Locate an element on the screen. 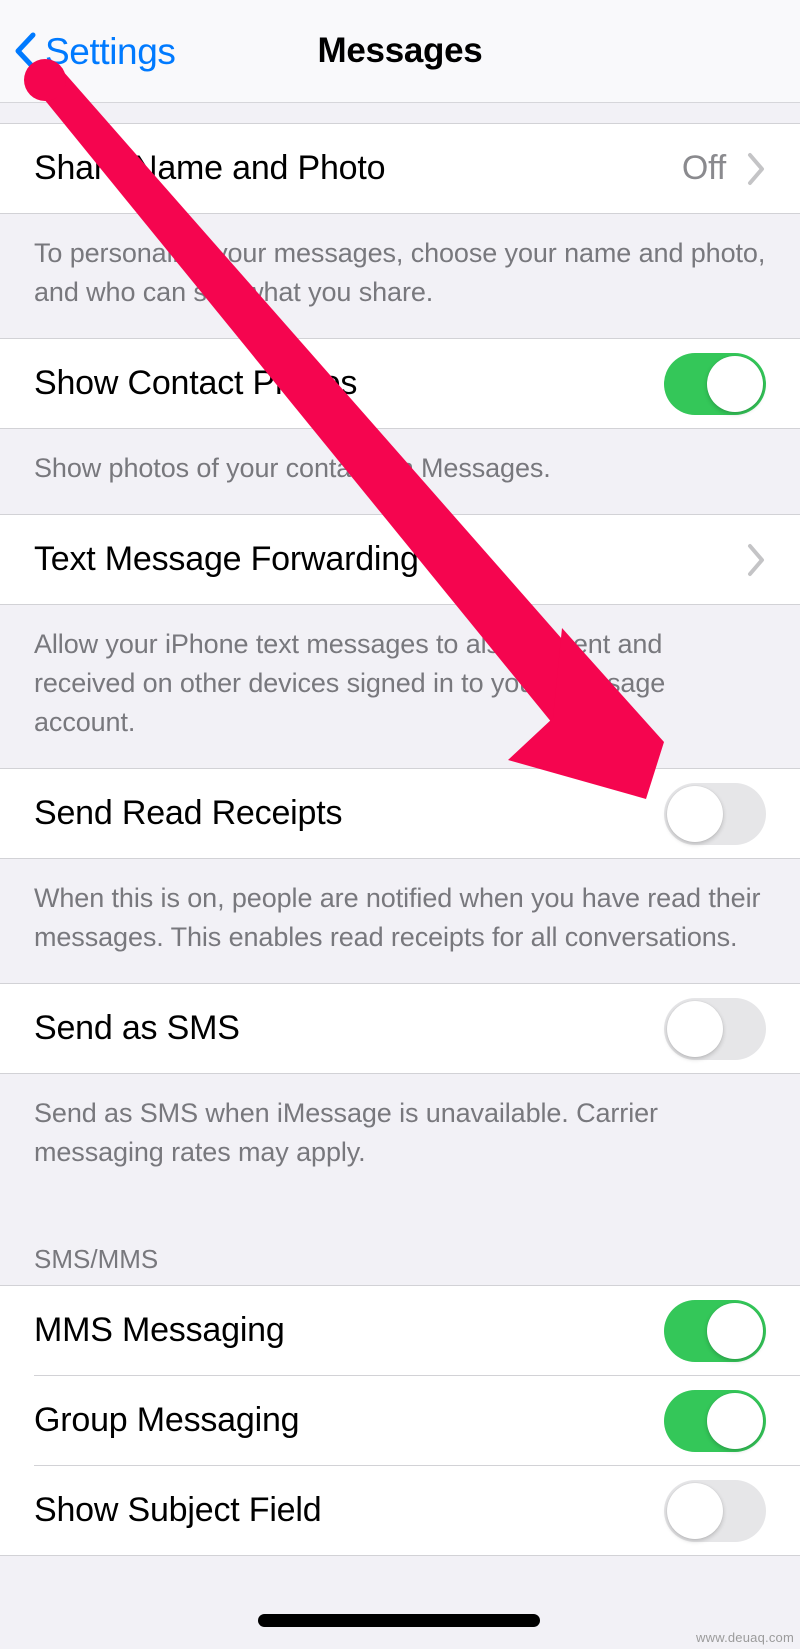 The width and height of the screenshot is (800, 1649). navigation-bar: Settings Messages is located at coordinates (400, 51).